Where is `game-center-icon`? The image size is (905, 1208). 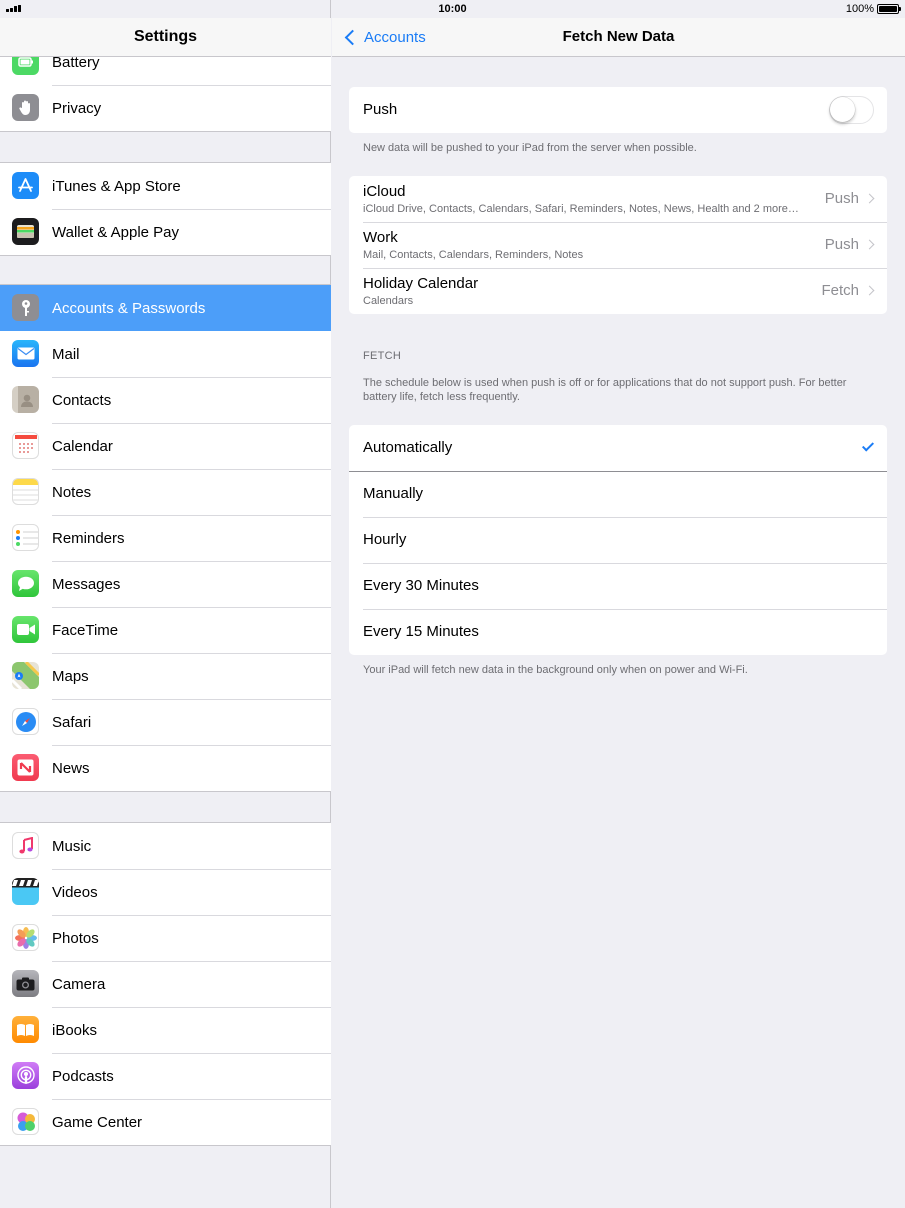 game-center-icon is located at coordinates (25, 1121).